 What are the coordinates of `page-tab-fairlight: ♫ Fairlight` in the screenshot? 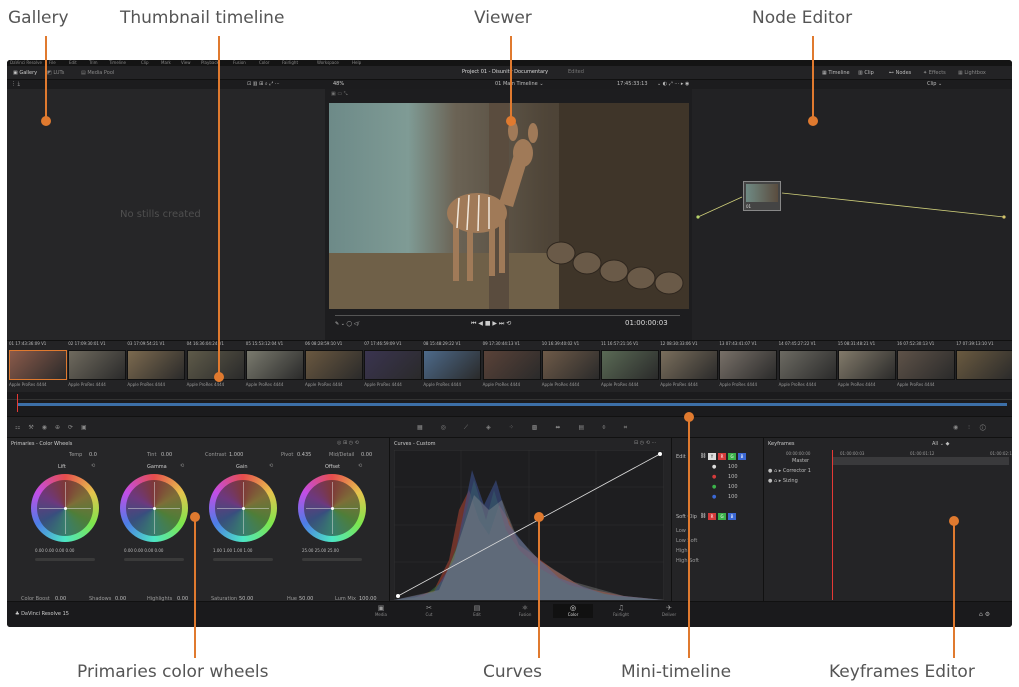 It's located at (621, 611).